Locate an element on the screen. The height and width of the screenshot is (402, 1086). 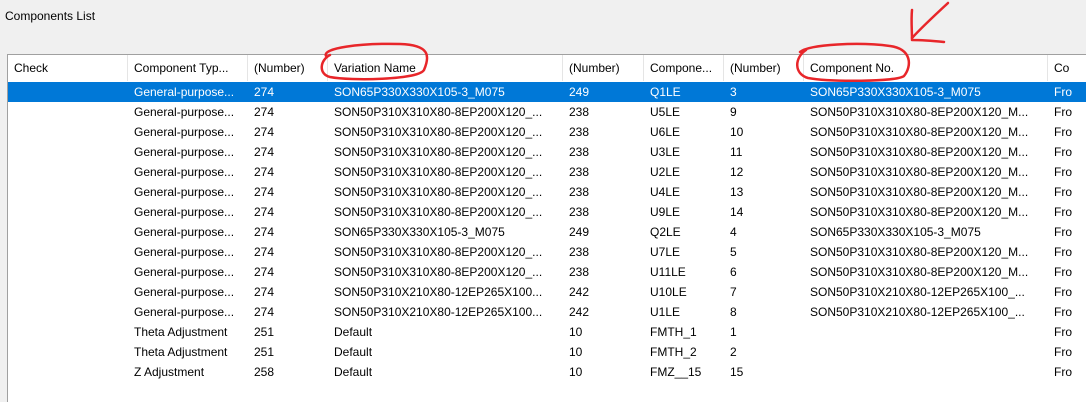
column-header-type-number: (Number) is located at coordinates (288, 68).